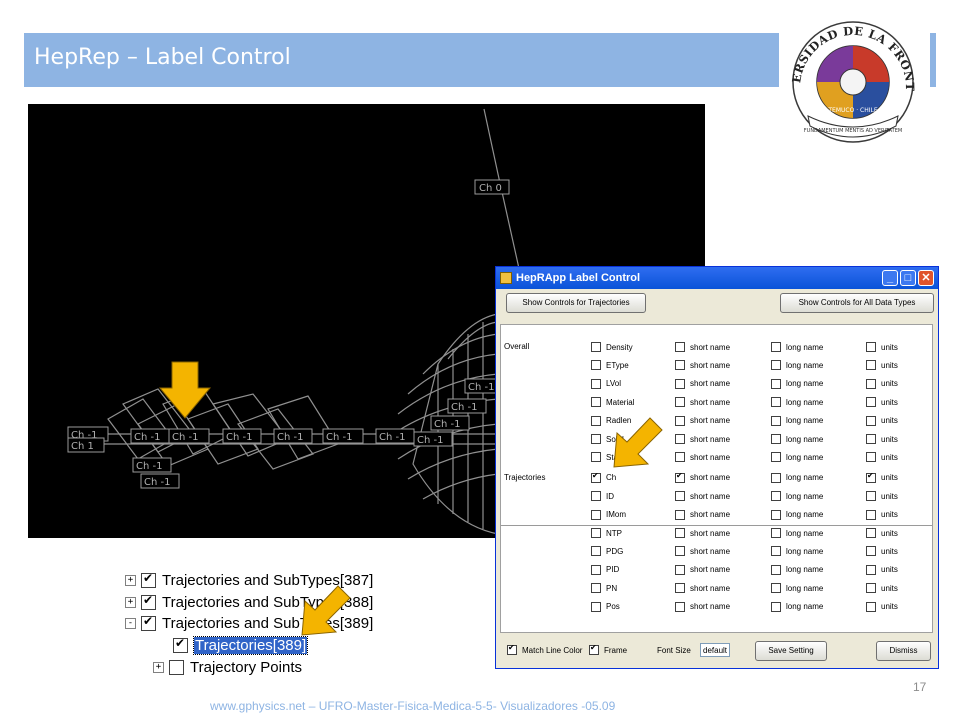 The image size is (960, 720). What do you see at coordinates (241, 645) in the screenshot?
I see `tree-row: Trajectories[389]` at bounding box center [241, 645].